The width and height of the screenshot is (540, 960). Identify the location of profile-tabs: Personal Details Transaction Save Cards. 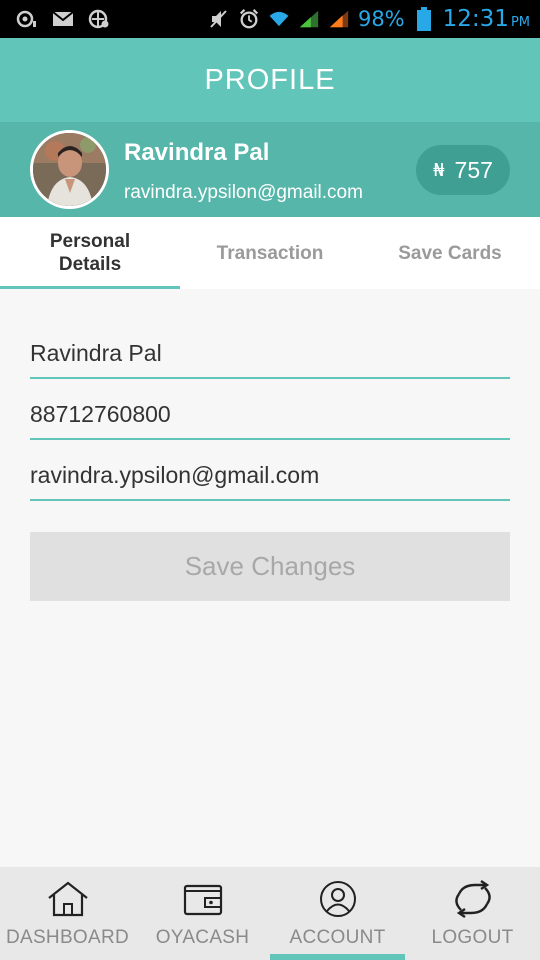
(270, 253).